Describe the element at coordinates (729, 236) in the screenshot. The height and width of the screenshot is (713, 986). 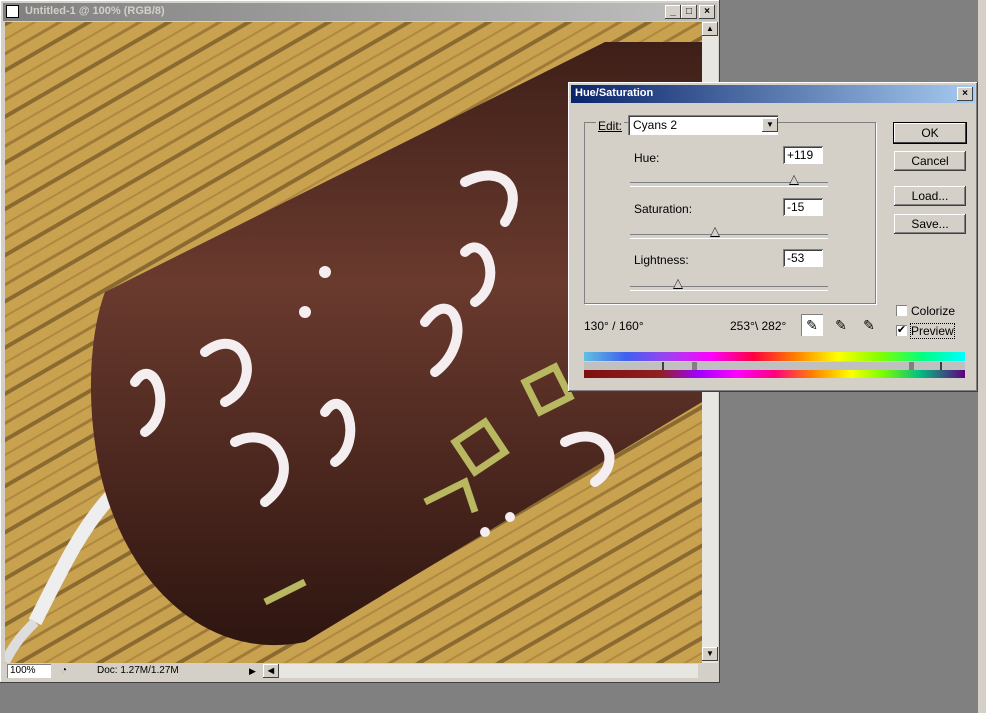
I see `saturation-slider-track` at that location.